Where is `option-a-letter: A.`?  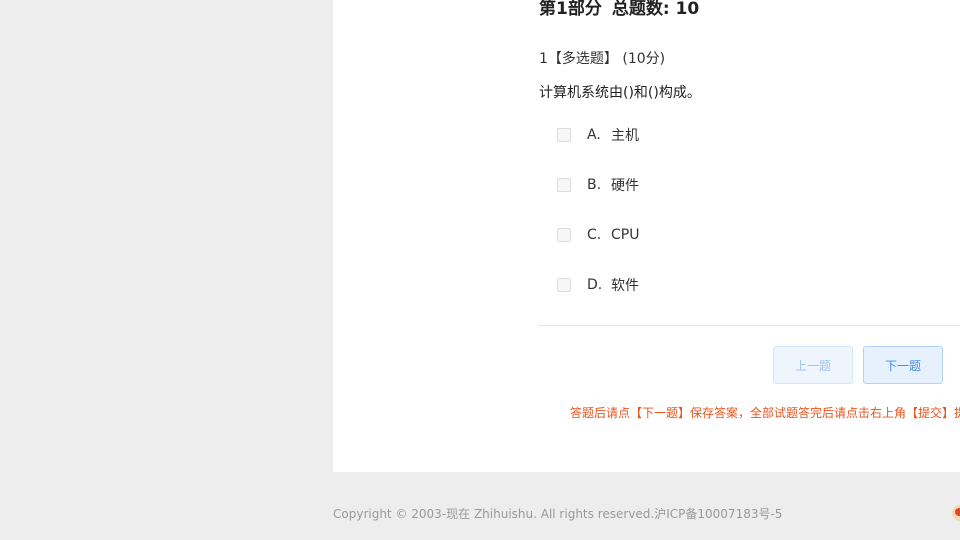 option-a-letter: A. is located at coordinates (594, 135).